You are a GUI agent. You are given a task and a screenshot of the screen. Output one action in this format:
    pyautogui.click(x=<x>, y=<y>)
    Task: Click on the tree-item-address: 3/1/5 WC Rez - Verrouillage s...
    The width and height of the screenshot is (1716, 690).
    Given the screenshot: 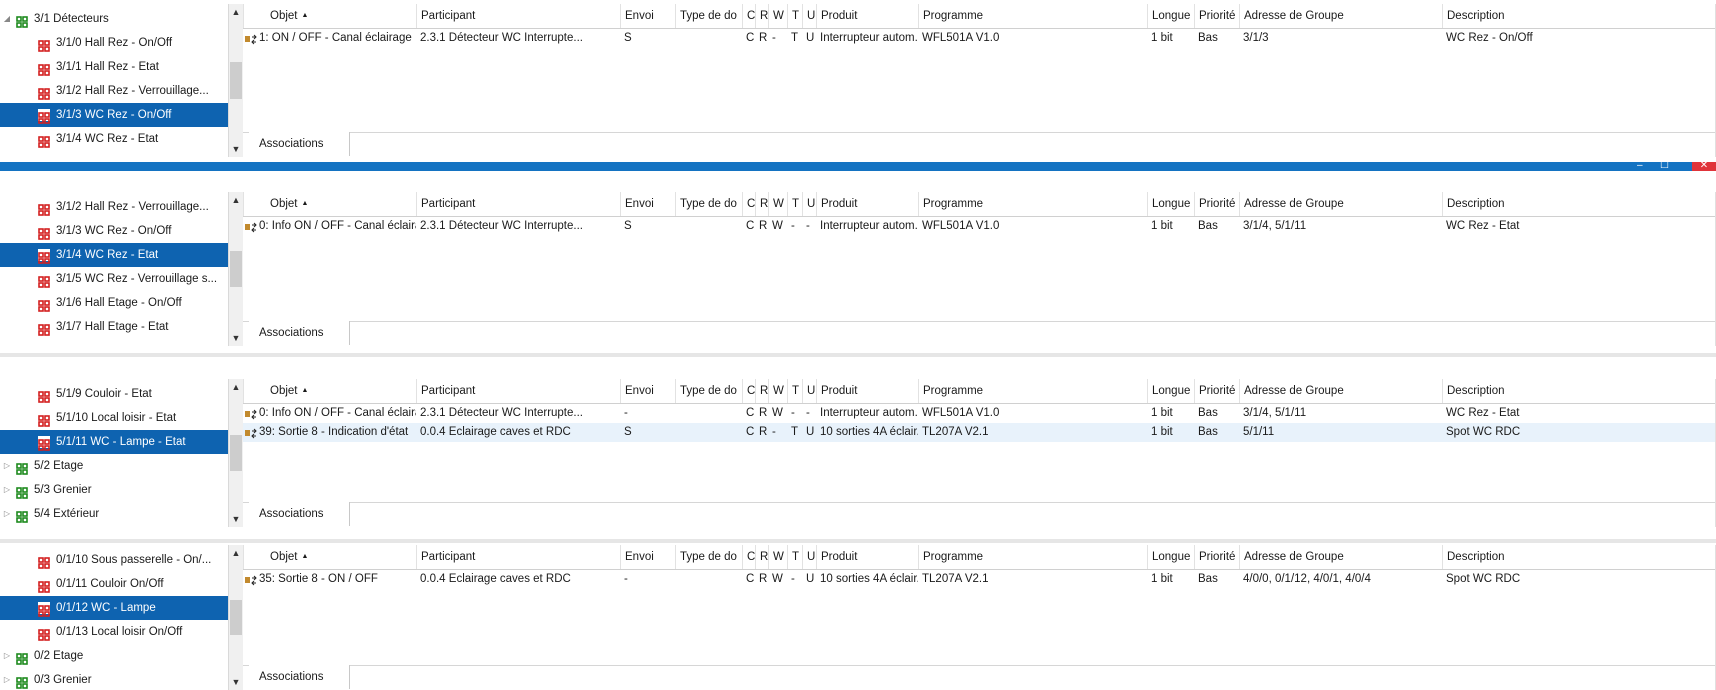 What is the action you would take?
    pyautogui.click(x=114, y=279)
    